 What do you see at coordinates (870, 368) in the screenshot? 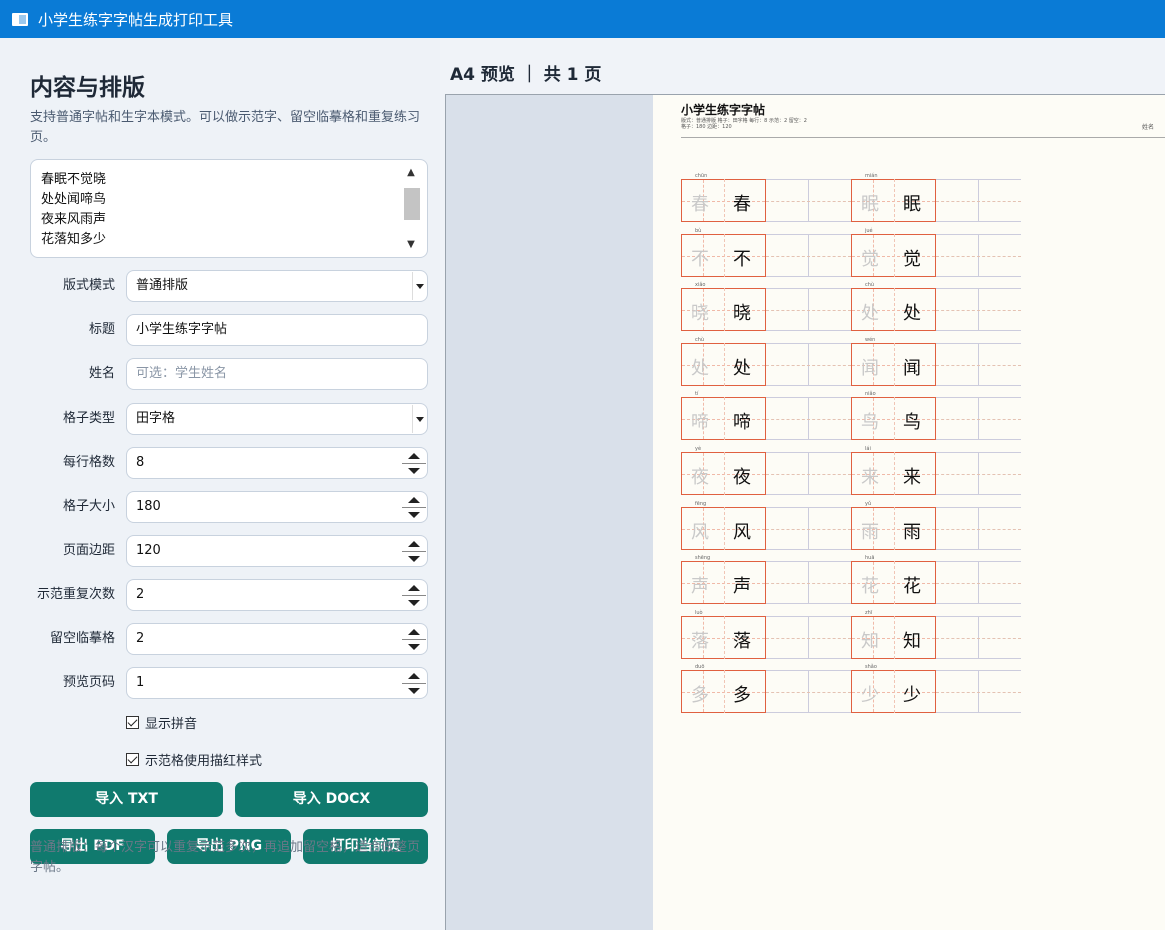
I see `trace-character: 闻` at bounding box center [870, 368].